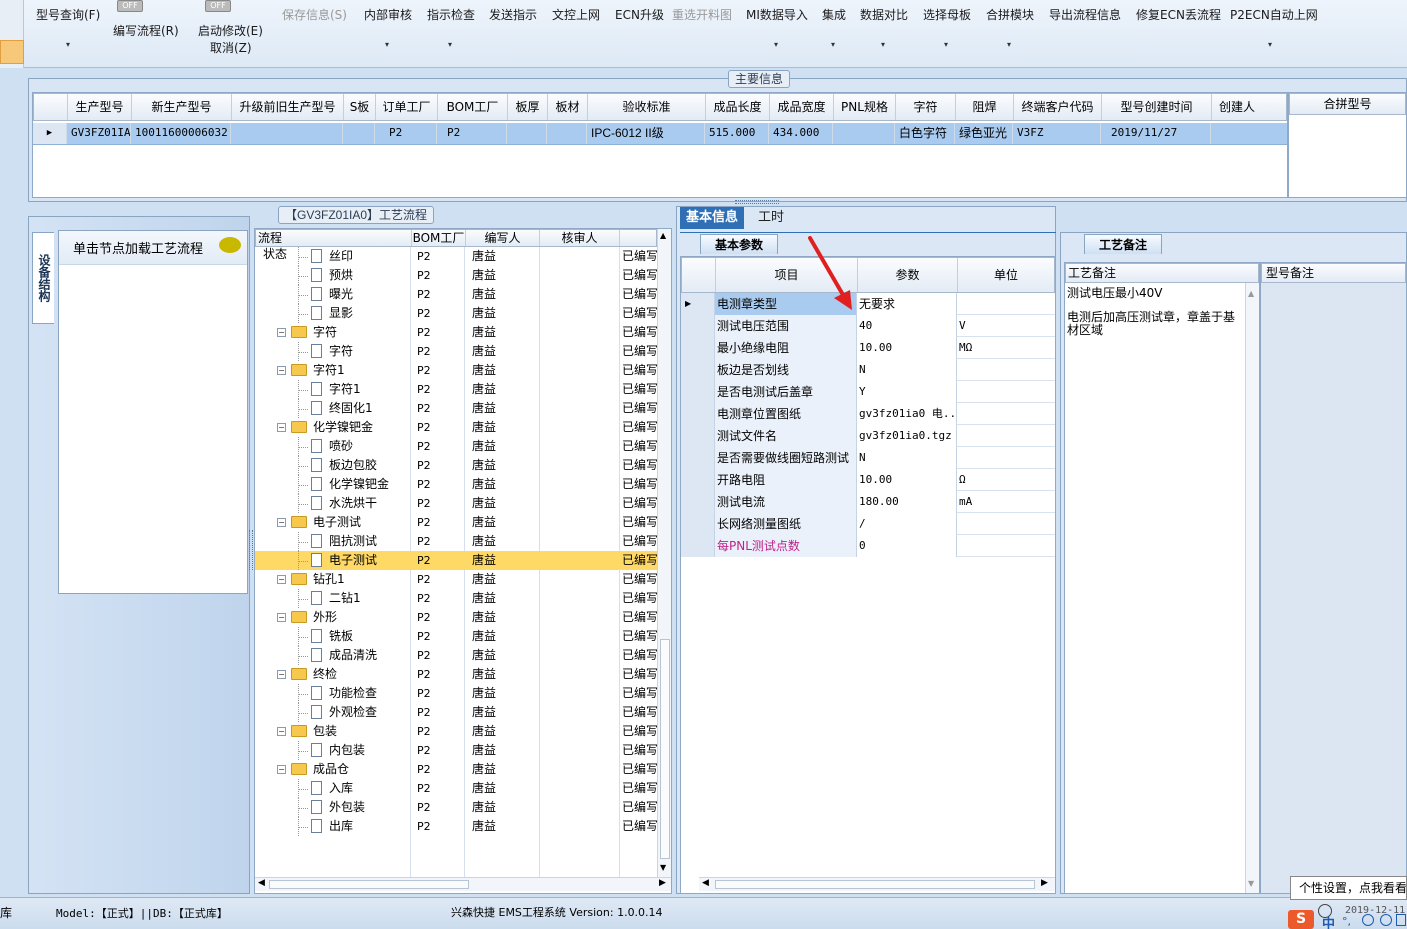 This screenshot has width=1407, height=929. What do you see at coordinates (406, 133) in the screenshot?
I see `cell: P2` at bounding box center [406, 133].